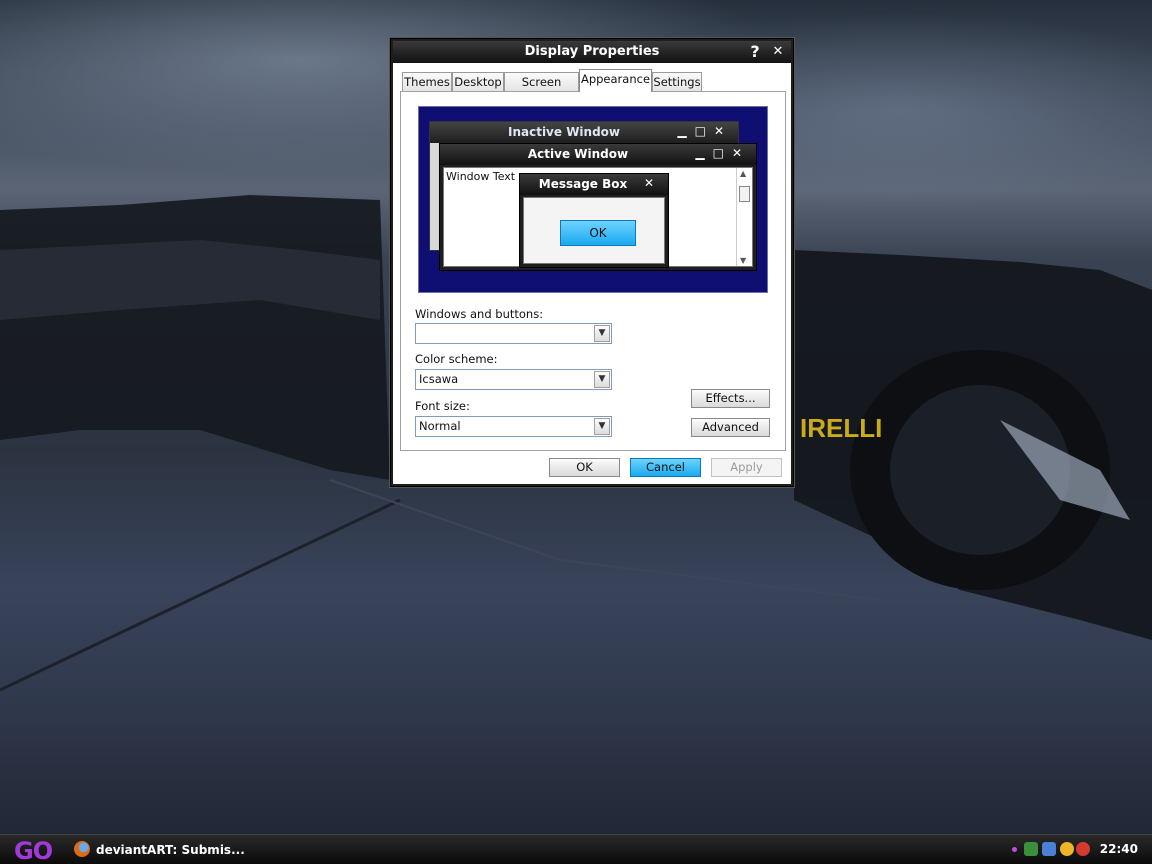  Describe the element at coordinates (82, 849) in the screenshot. I see `firefox-icon` at that location.